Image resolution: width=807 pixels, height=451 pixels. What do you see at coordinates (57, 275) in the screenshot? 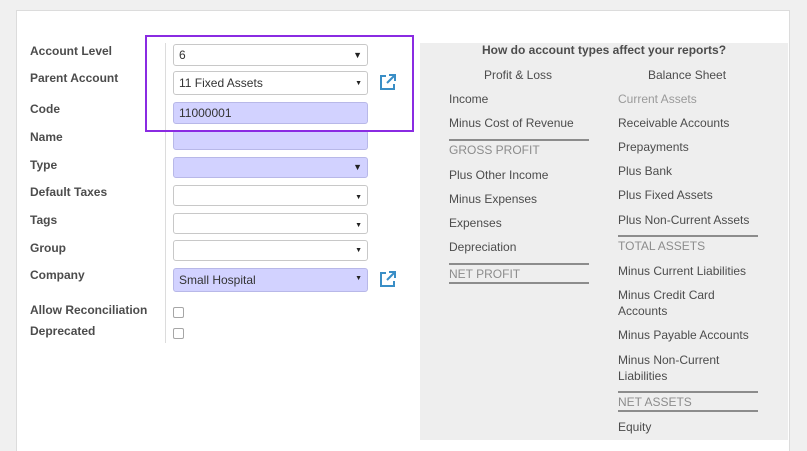
I see `label-company: Company` at bounding box center [57, 275].